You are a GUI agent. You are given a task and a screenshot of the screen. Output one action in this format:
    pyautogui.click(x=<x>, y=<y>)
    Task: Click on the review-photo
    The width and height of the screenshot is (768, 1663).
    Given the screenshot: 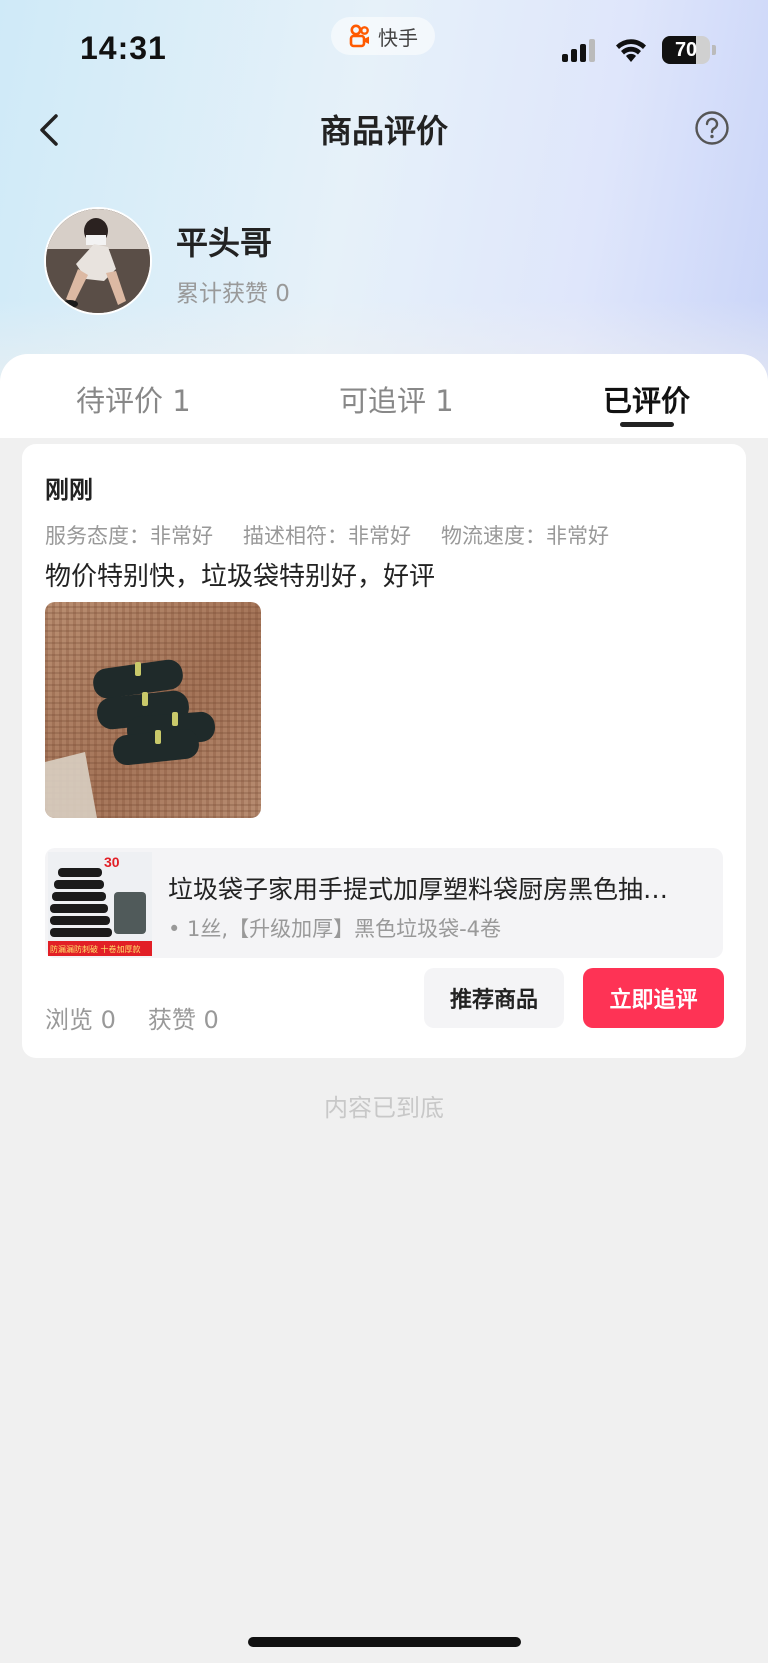 What is the action you would take?
    pyautogui.click(x=153, y=710)
    